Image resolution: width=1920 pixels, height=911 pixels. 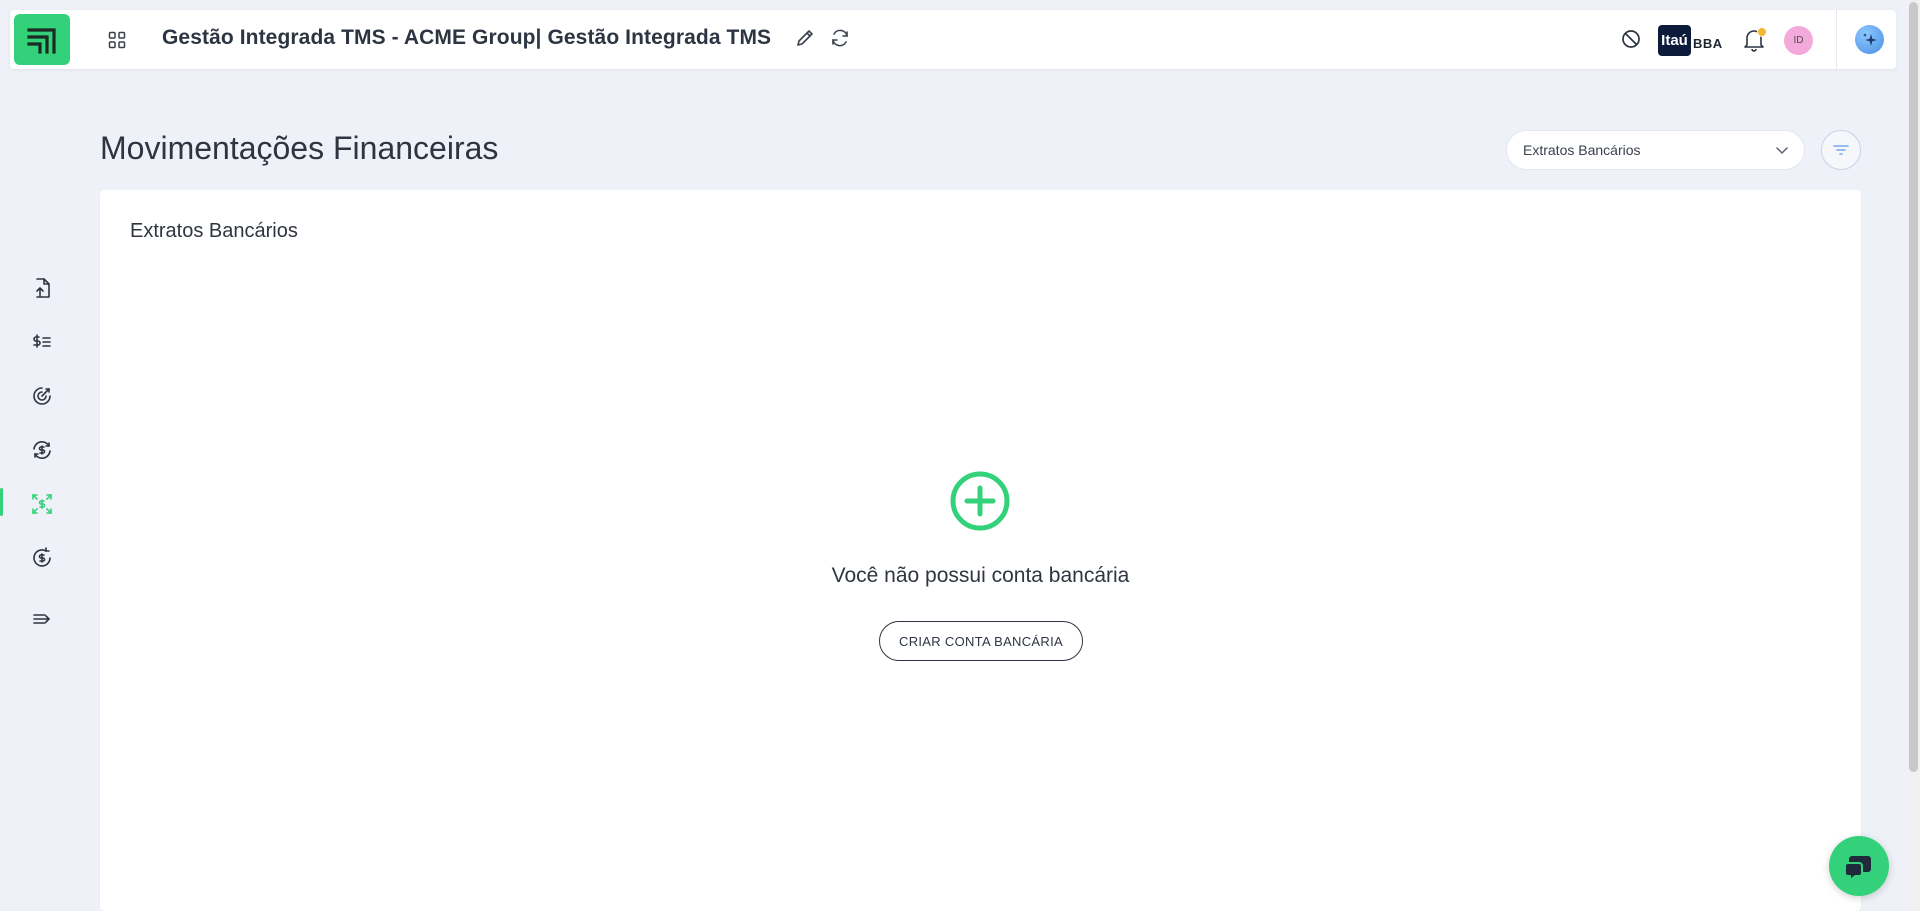 What do you see at coordinates (1836, 39) in the screenshot?
I see `header-divider` at bounding box center [1836, 39].